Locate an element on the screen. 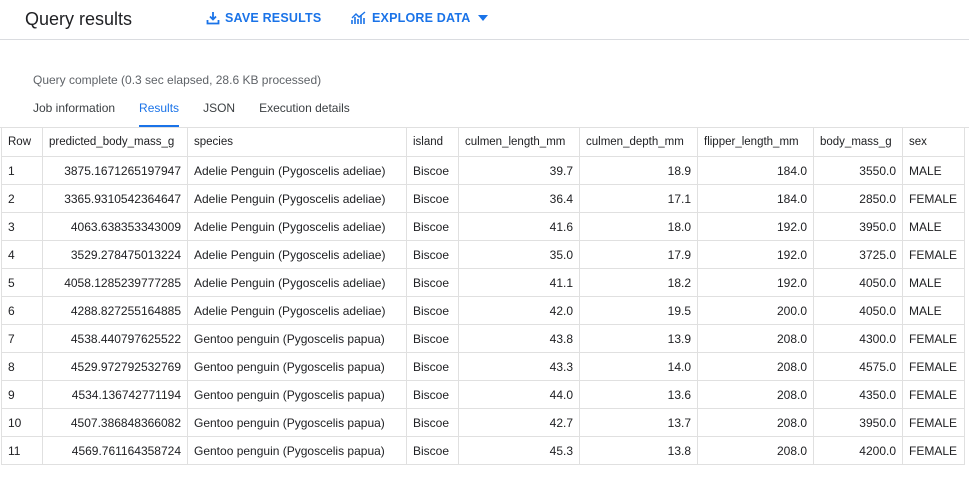  tab-results: Results is located at coordinates (159, 114).